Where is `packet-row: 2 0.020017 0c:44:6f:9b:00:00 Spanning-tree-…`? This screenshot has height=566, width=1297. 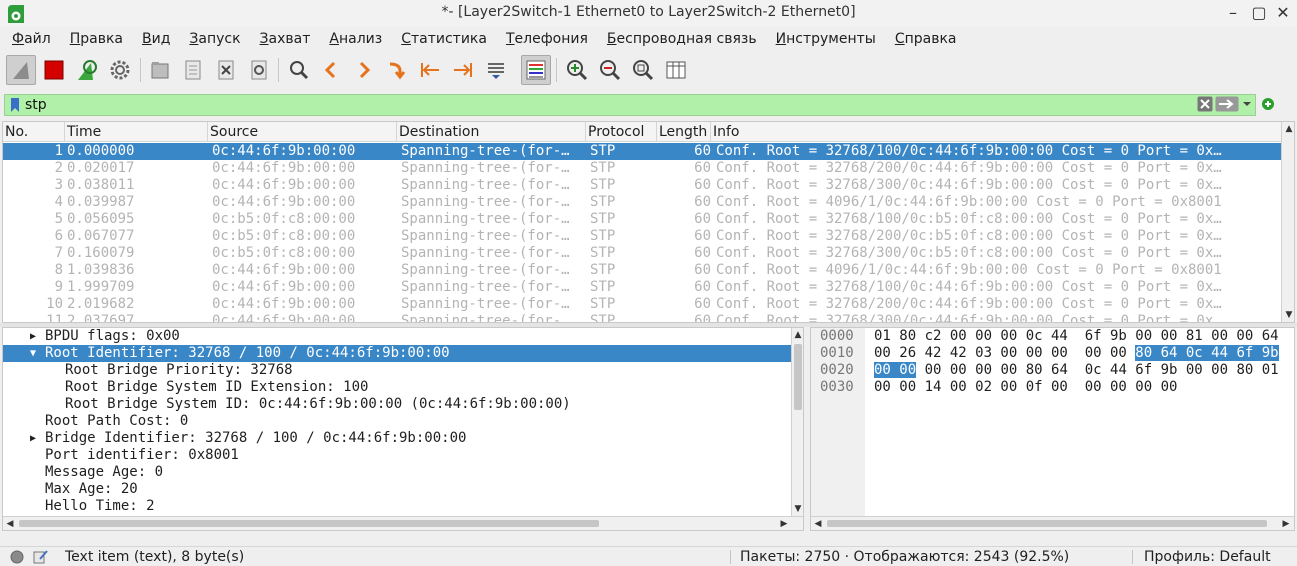
packet-row: 2 0.020017 0c:44:6f:9b:00:00 Spanning-tree-… is located at coordinates (642, 168).